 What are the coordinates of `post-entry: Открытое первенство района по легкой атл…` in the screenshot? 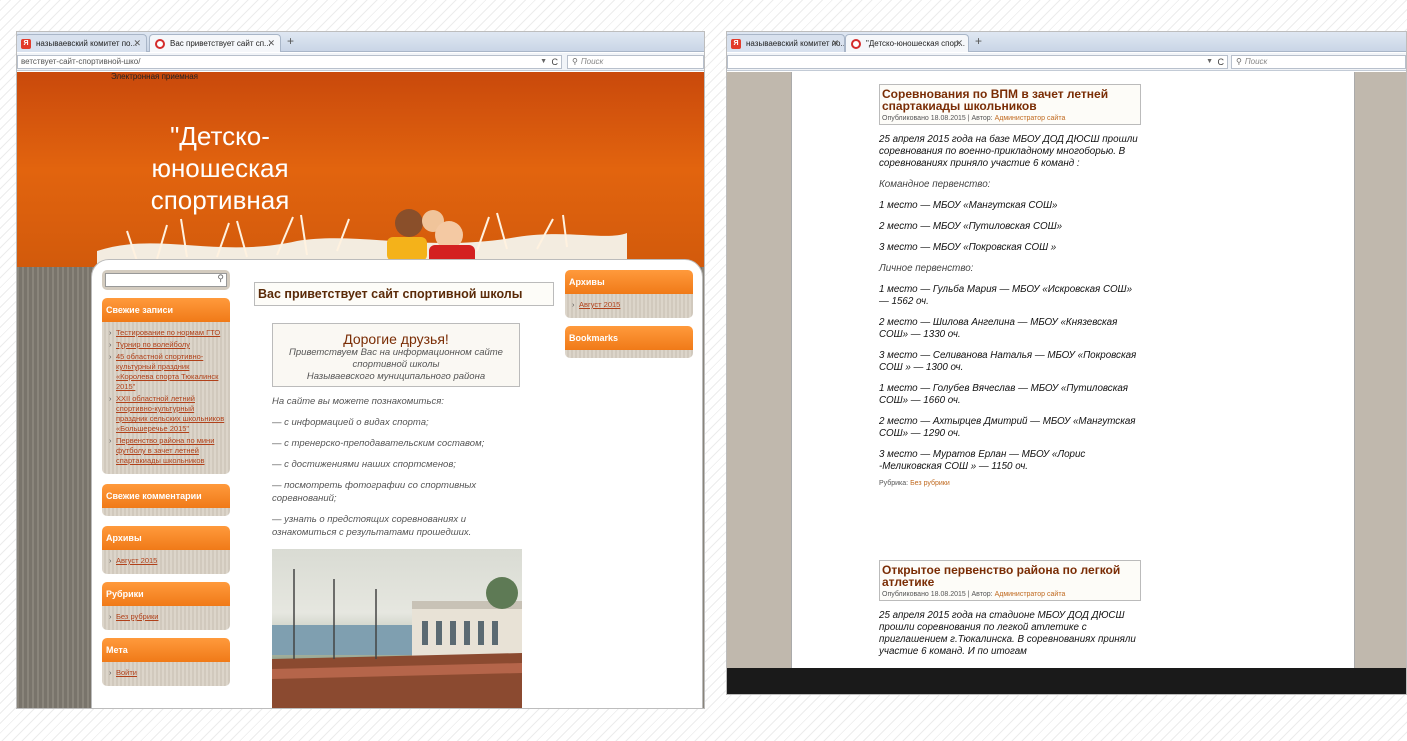 It's located at (1010, 613).